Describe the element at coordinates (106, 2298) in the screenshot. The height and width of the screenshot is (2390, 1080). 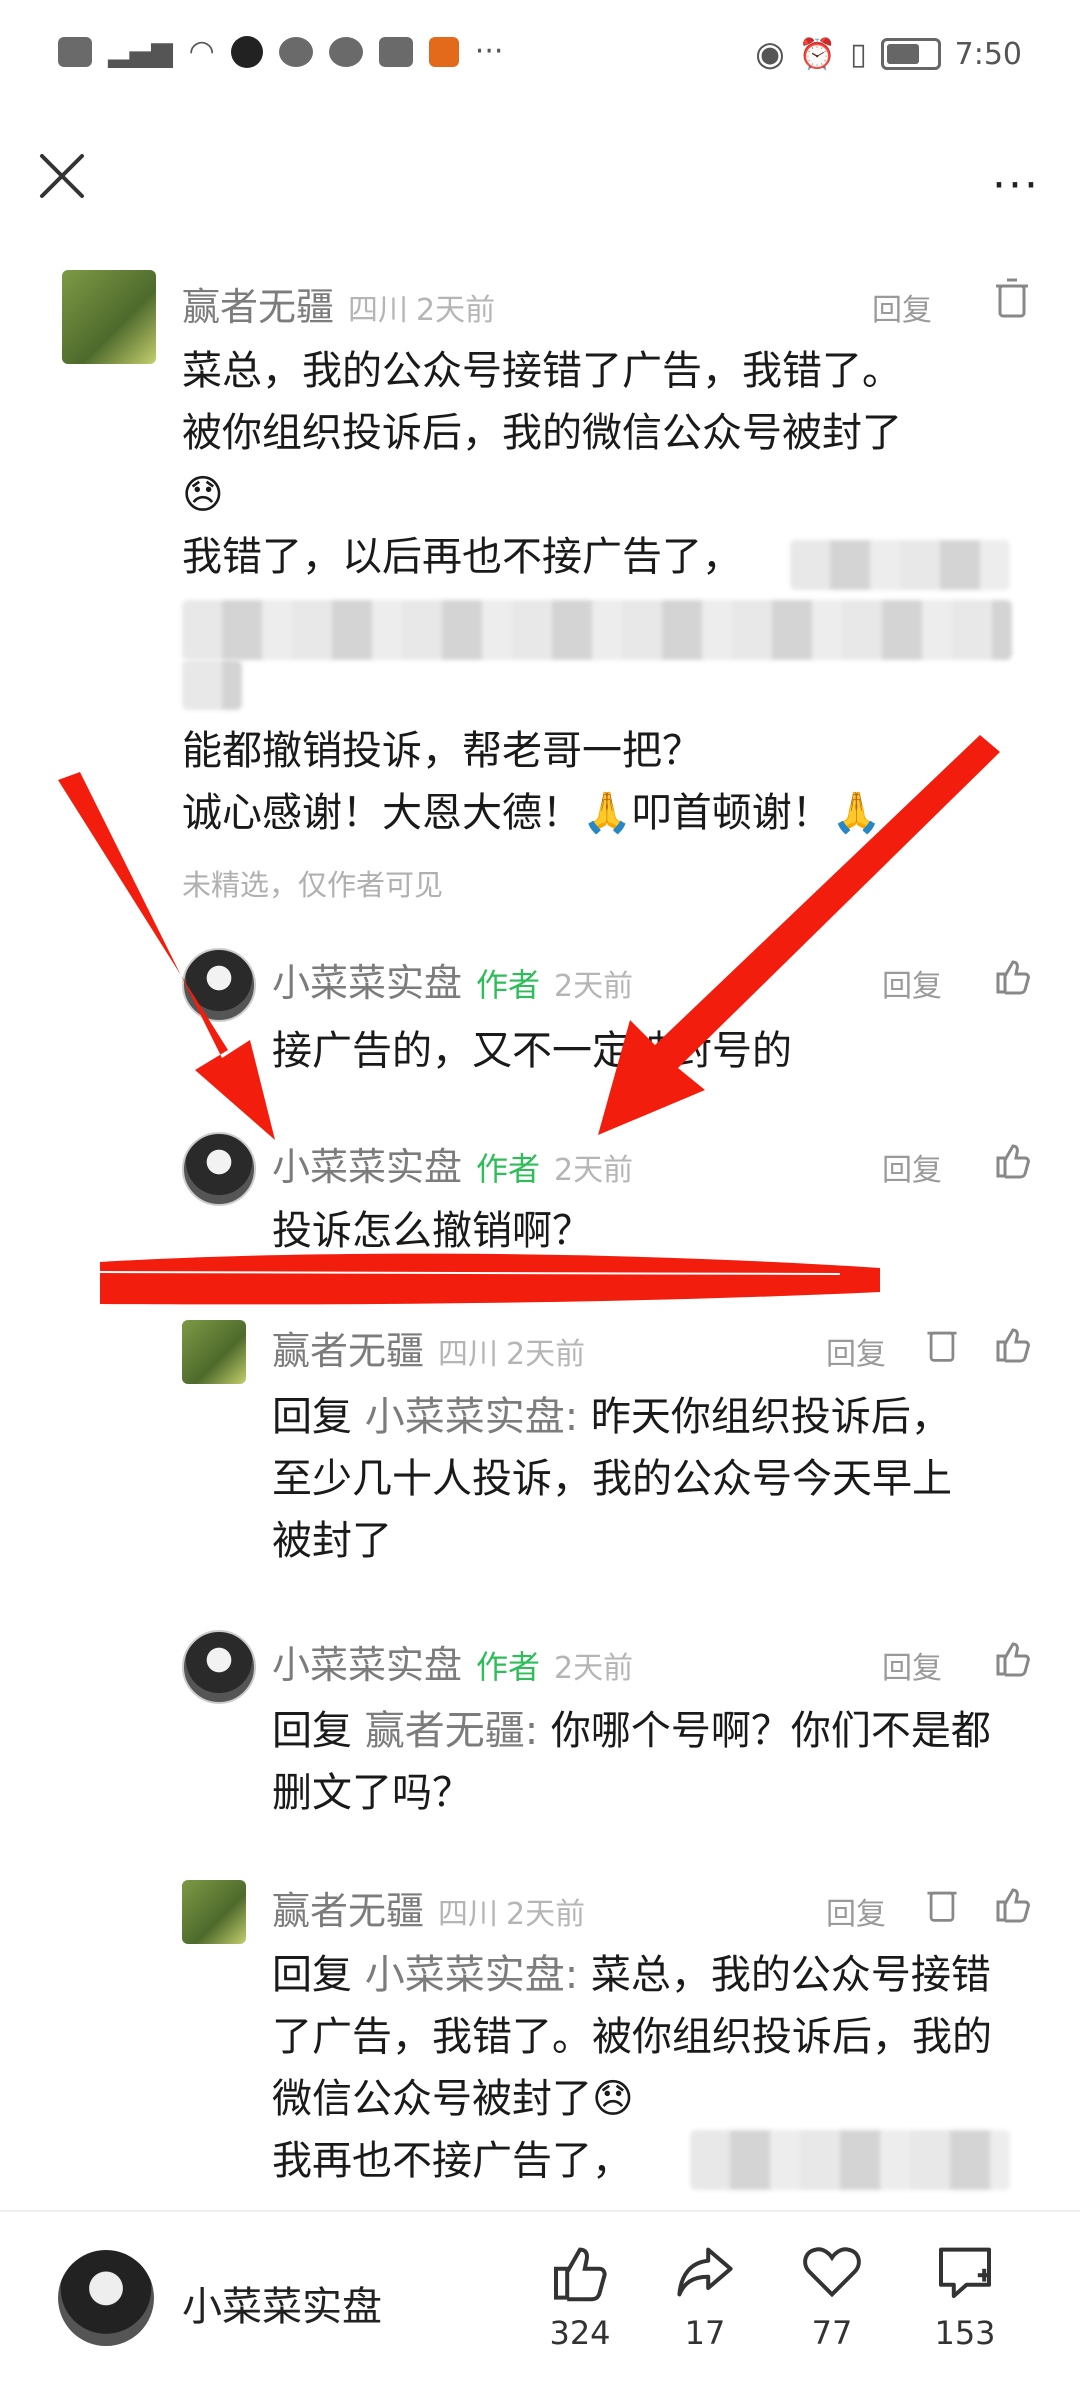
I see `author-avatar` at that location.